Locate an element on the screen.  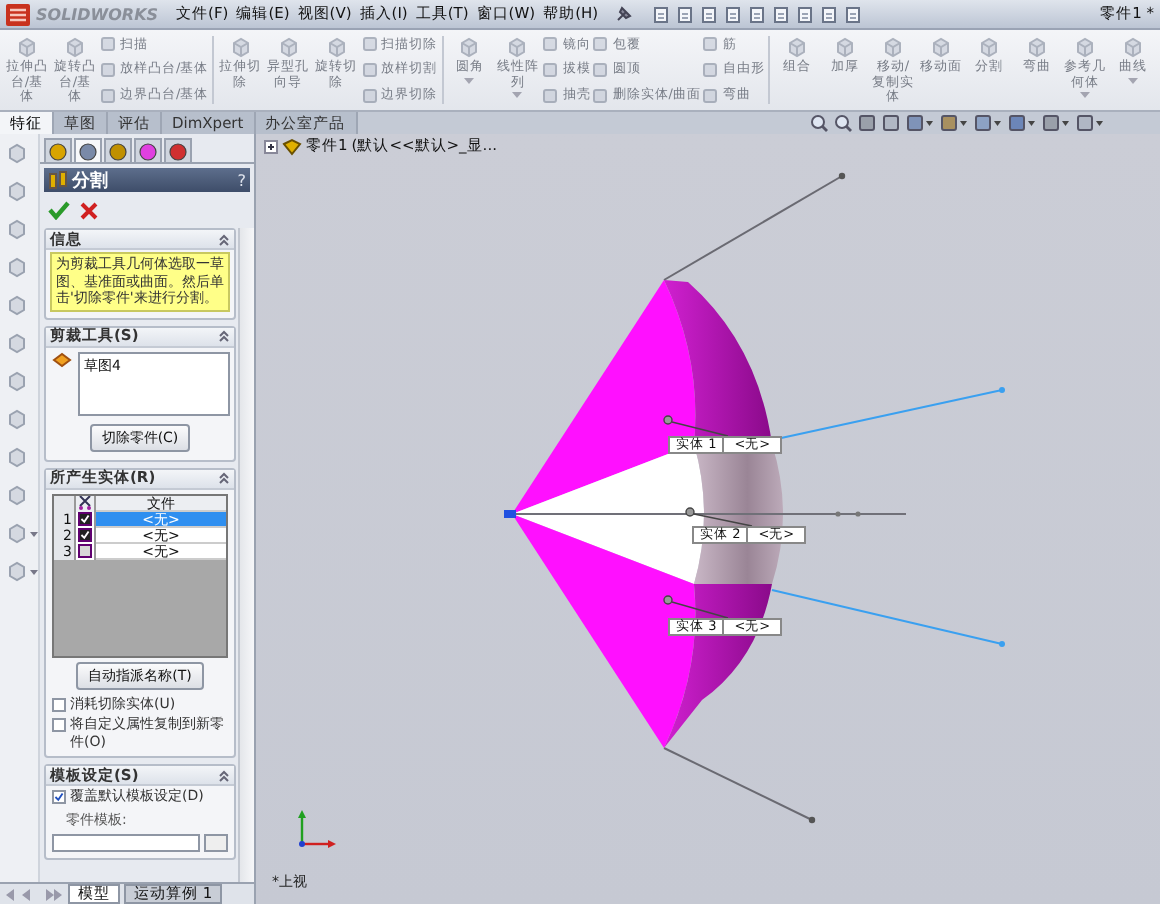
sketch-icon is located at coordinates (62, 359).